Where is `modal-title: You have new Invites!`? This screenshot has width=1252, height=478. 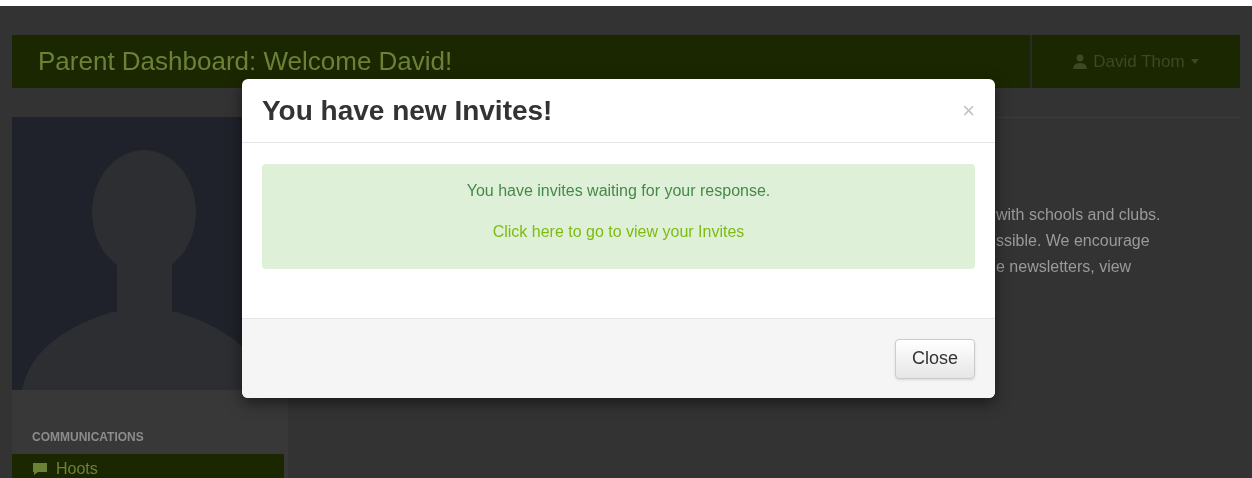
modal-title: You have new Invites! is located at coordinates (407, 110).